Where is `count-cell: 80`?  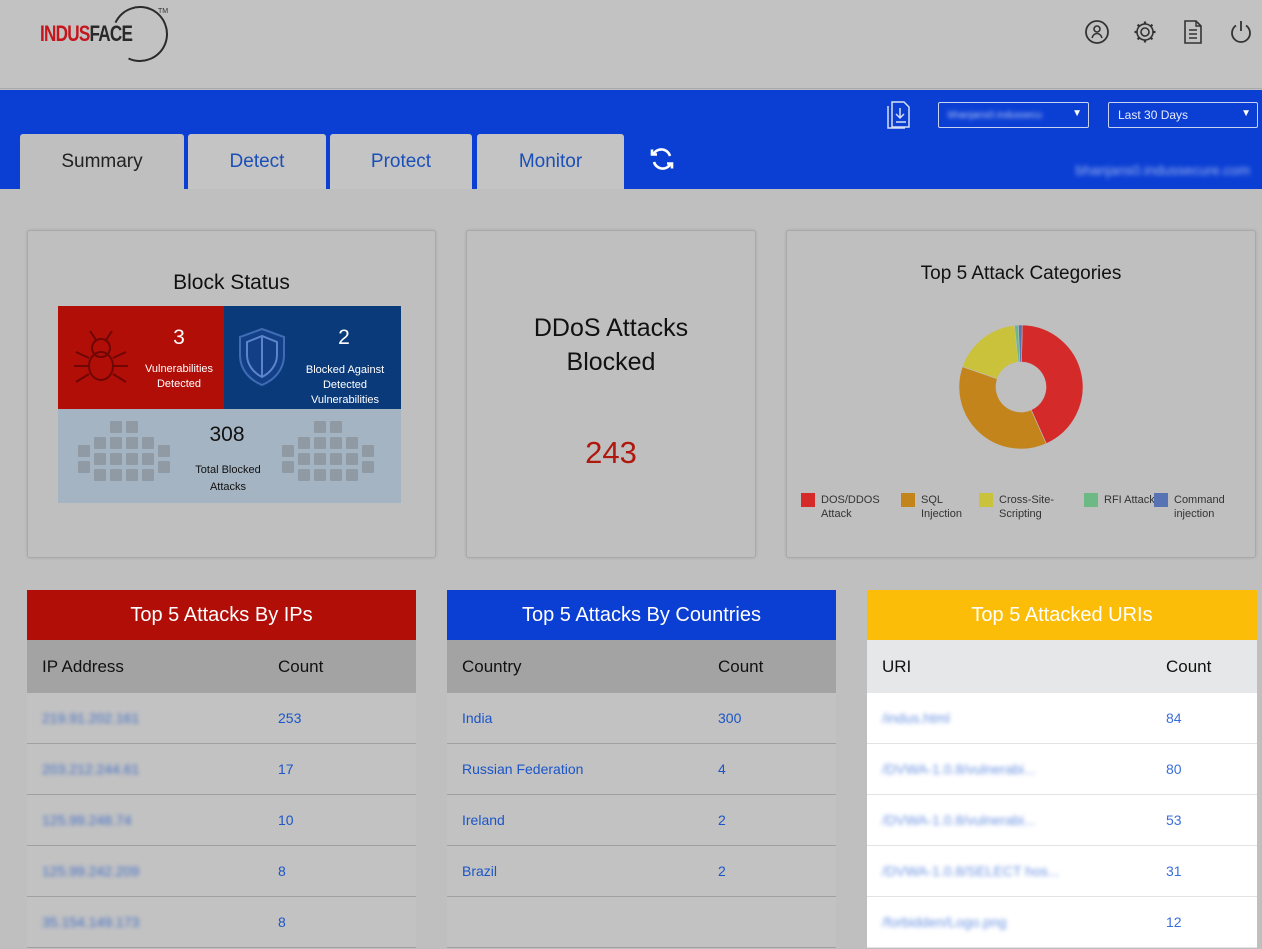 count-cell: 80 is located at coordinates (1174, 769).